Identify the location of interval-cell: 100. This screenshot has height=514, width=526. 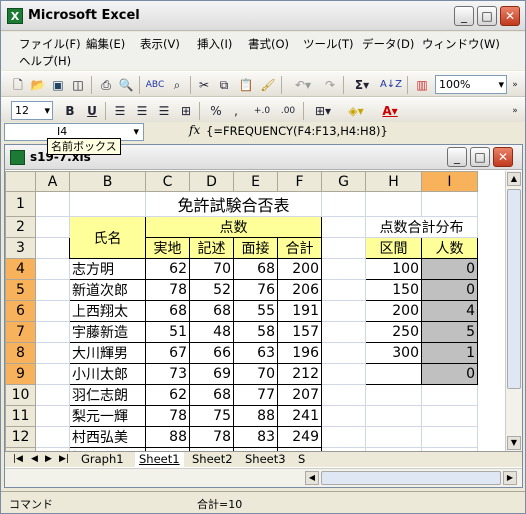
(393, 269).